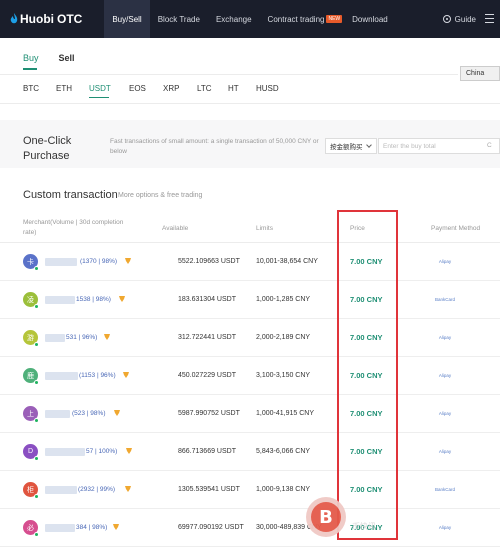  I want to click on nav-label: Buy/Sell, so click(127, 19).